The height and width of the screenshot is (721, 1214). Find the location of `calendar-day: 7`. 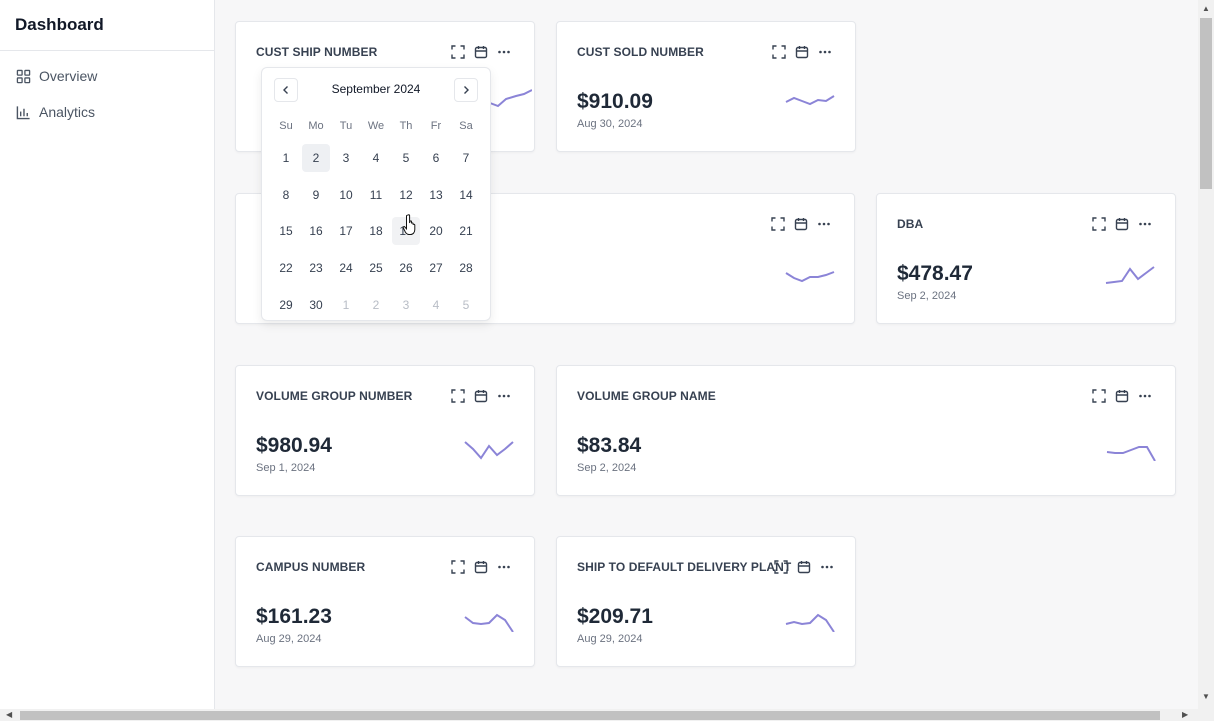

calendar-day: 7 is located at coordinates (466, 158).